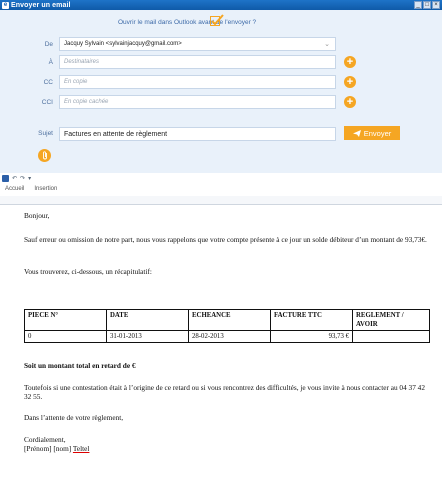 This screenshot has height=479, width=442. I want to click on cc-label: CC, so click(48, 82).